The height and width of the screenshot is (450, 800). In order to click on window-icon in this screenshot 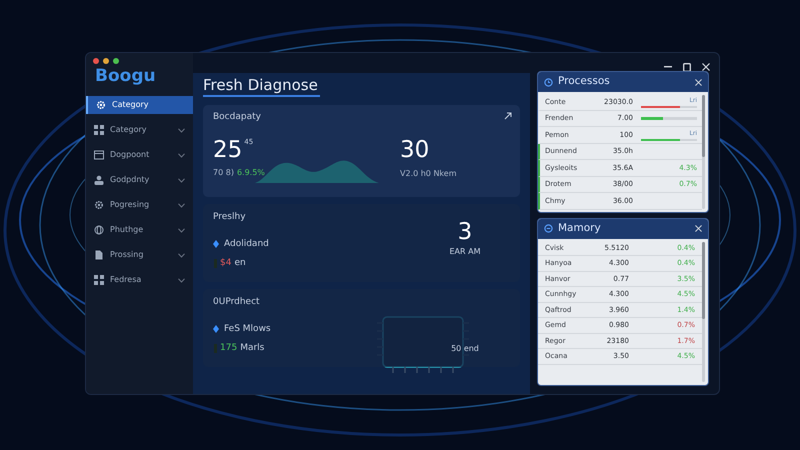, I will do `click(99, 155)`.